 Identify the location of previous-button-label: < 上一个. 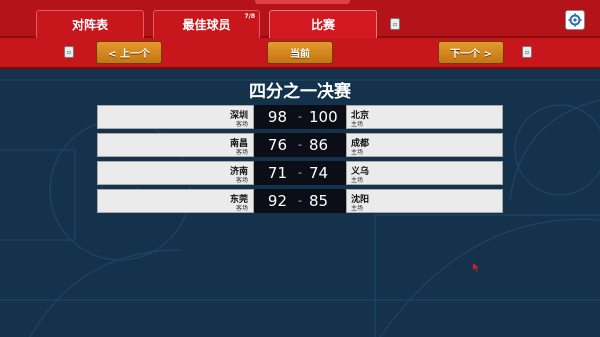
(129, 54).